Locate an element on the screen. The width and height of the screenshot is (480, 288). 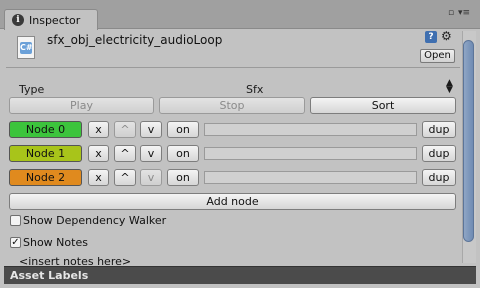
dependency-walker-label: Show Dependency Walker is located at coordinates (95, 220).